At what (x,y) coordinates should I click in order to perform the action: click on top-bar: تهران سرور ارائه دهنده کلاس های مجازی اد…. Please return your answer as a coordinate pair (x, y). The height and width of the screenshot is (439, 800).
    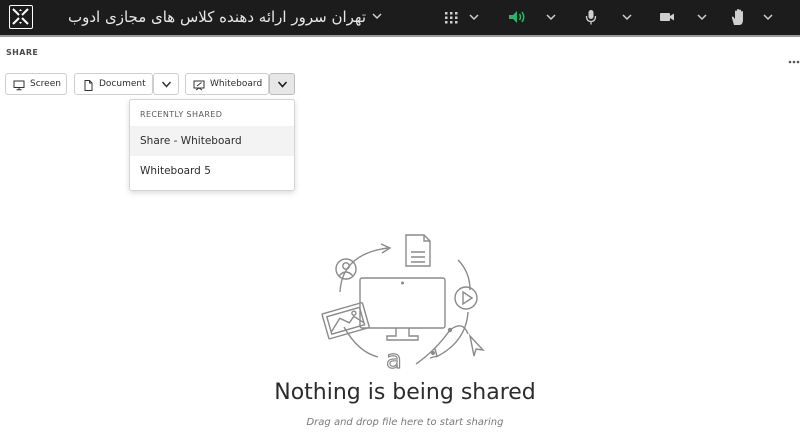
    Looking at the image, I should click on (400, 17).